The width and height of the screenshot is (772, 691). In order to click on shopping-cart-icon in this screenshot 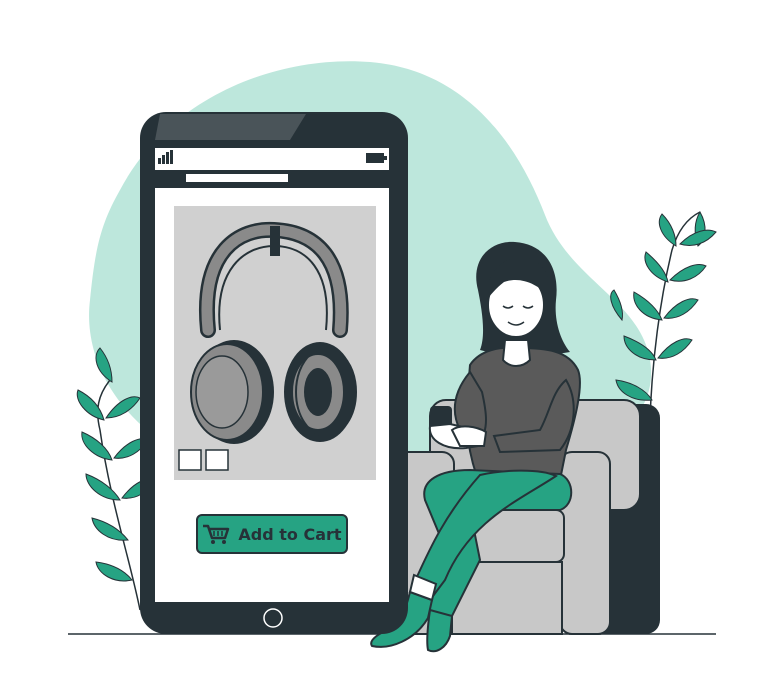, I will do `click(216, 534)`.